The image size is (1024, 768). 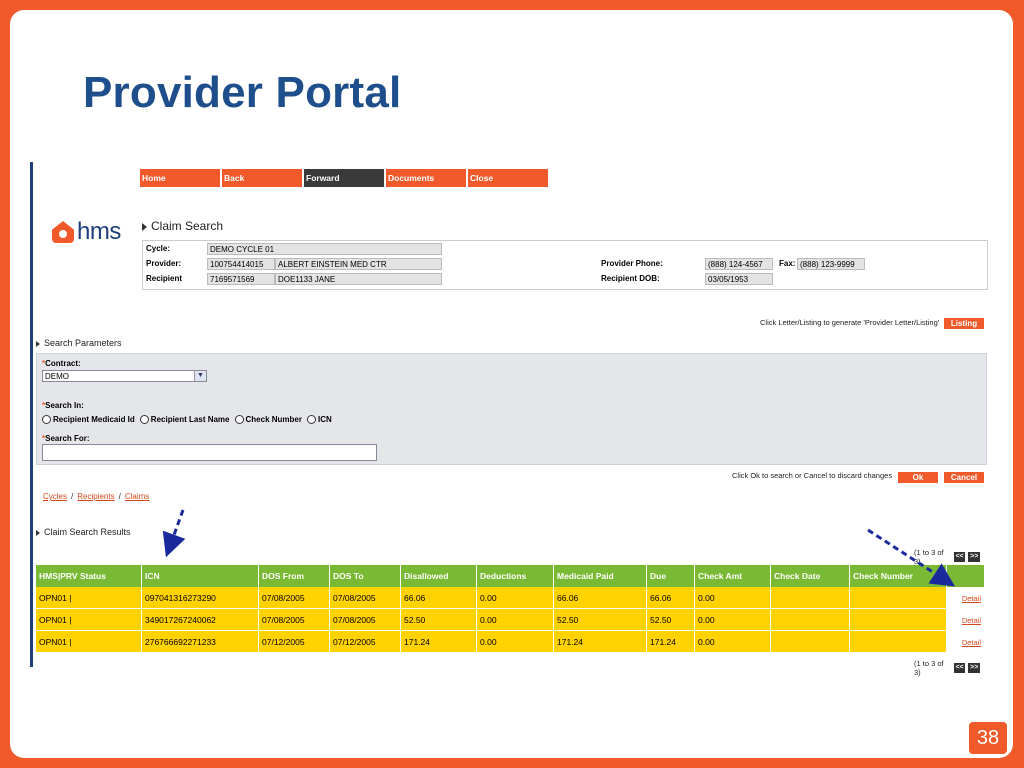 What do you see at coordinates (83, 532) in the screenshot?
I see `claim-search-results-heading: Claim Search Results` at bounding box center [83, 532].